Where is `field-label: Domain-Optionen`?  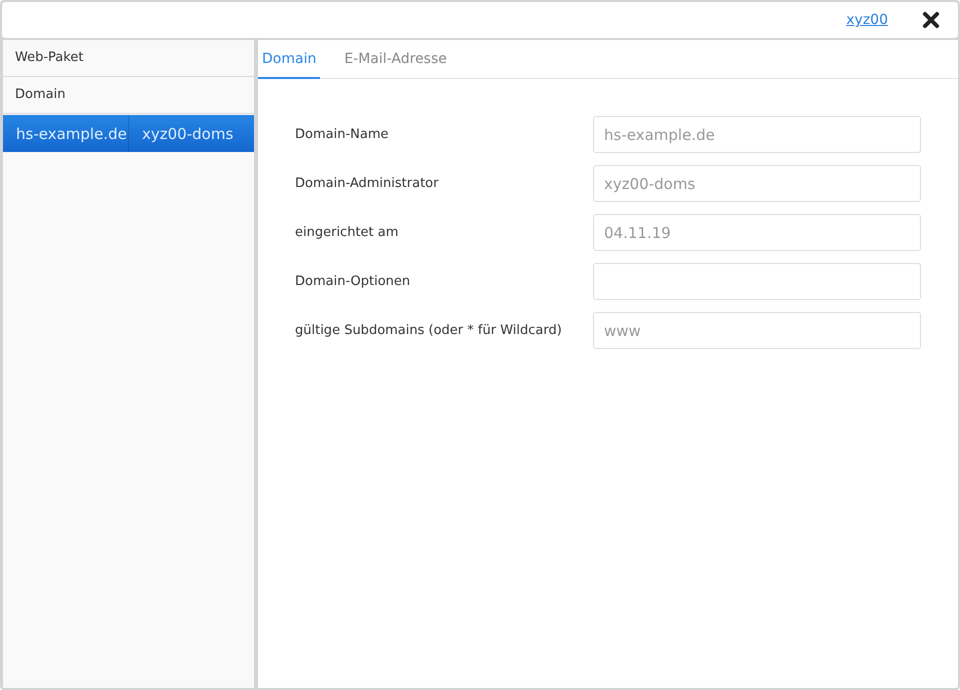
field-label: Domain-Optionen is located at coordinates (352, 281).